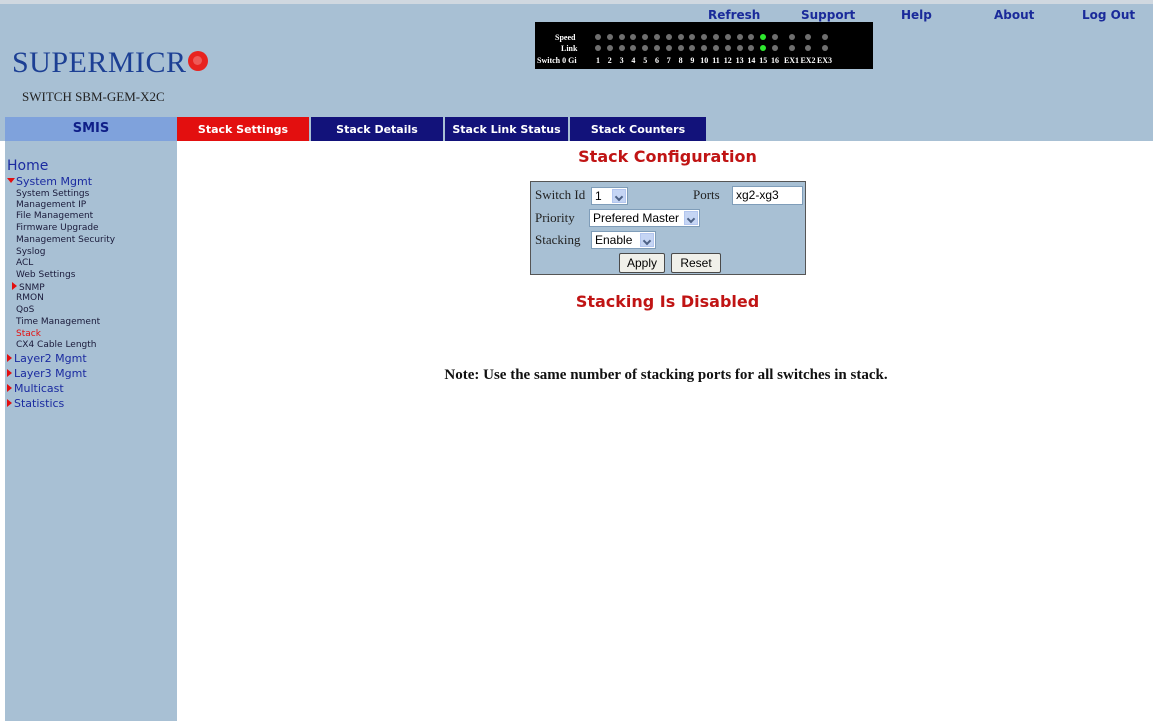 This screenshot has width=1153, height=721. What do you see at coordinates (734, 15) in the screenshot?
I see `refresh-link: Refresh` at bounding box center [734, 15].